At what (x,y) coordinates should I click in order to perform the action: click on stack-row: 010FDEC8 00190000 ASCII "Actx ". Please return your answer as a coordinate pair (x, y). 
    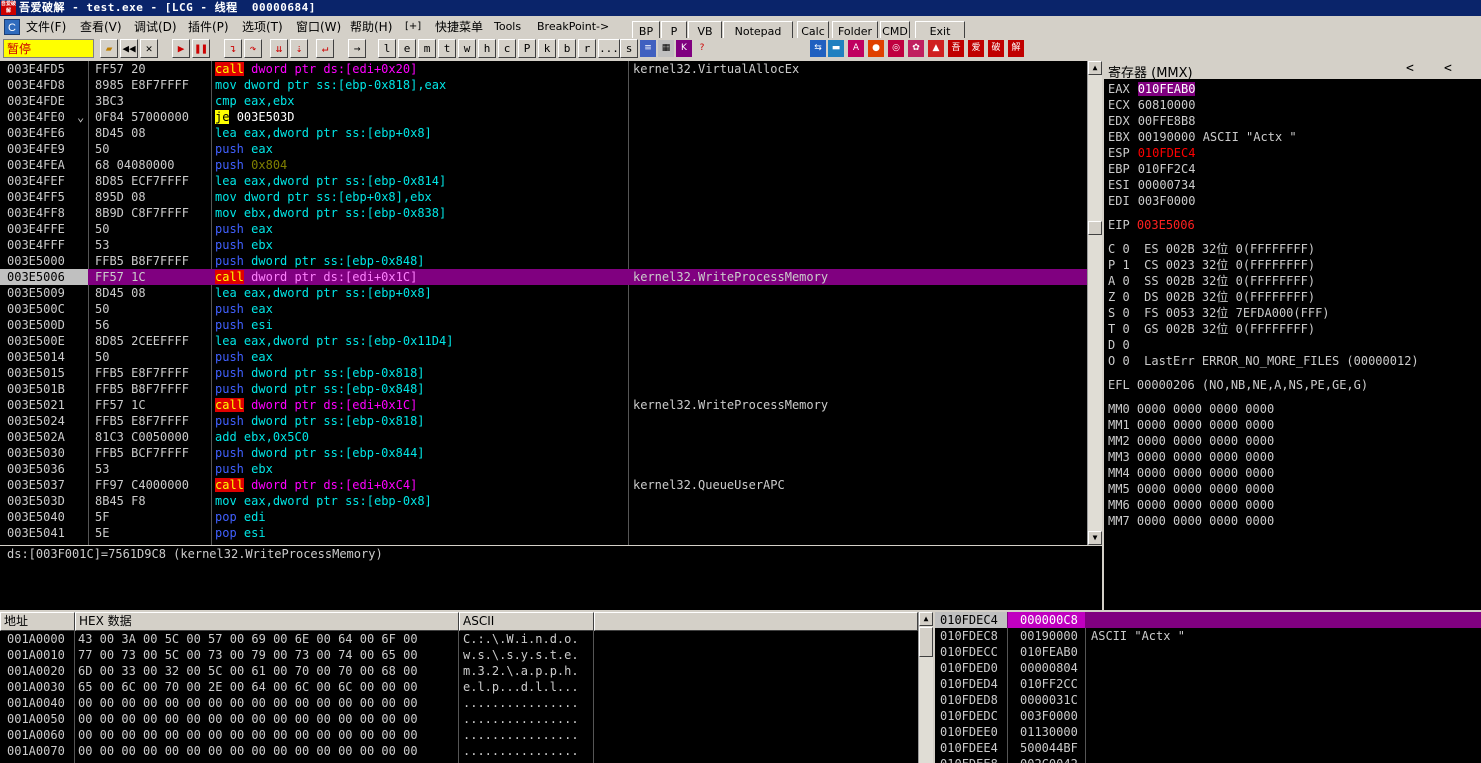
    Looking at the image, I should click on (1208, 636).